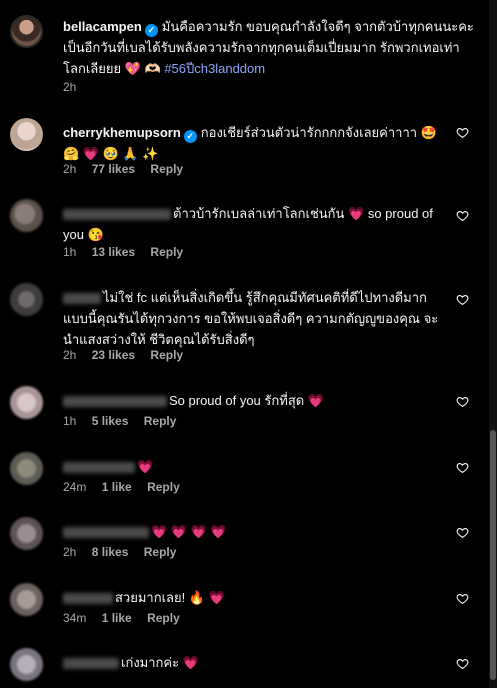 This screenshot has height=688, width=497. I want to click on comment-likes: 13 likes, so click(113, 252).